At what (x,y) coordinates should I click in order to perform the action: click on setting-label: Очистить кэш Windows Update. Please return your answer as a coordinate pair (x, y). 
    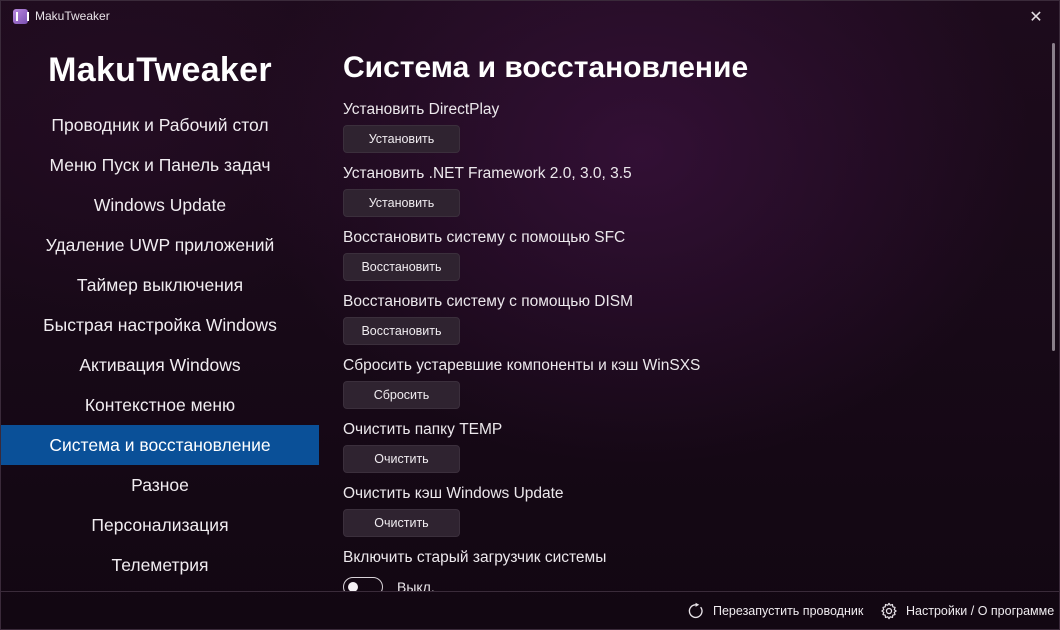
    Looking at the image, I should click on (453, 493).